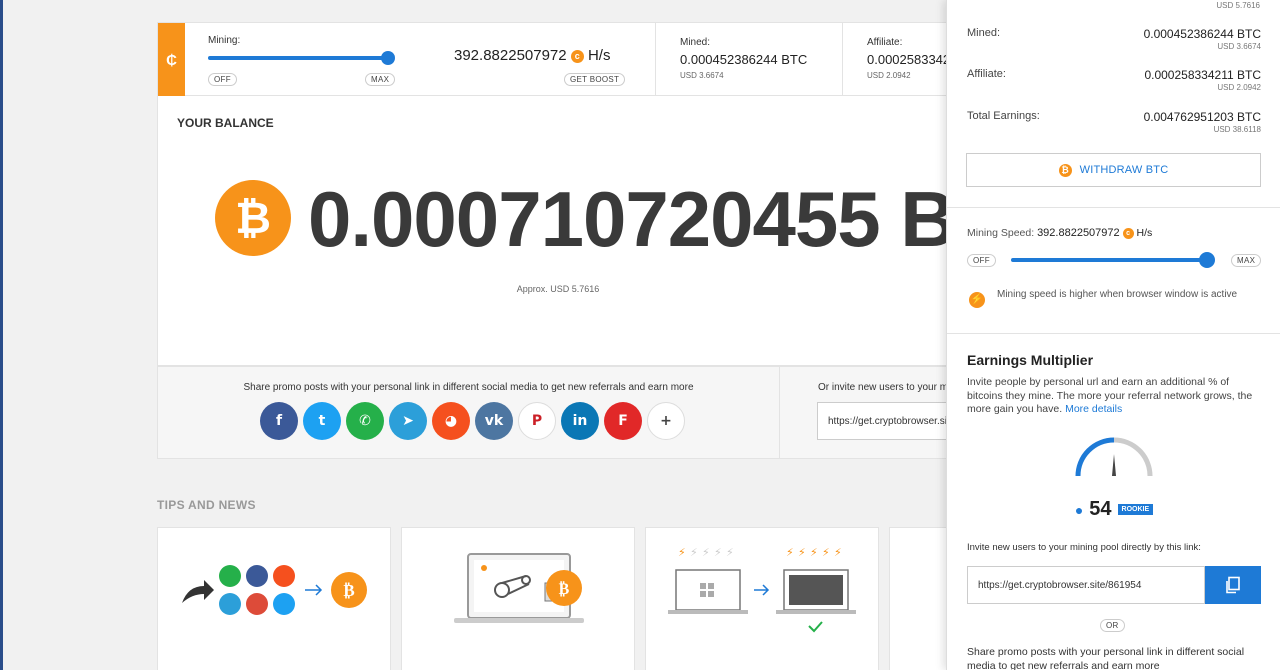 The width and height of the screenshot is (1280, 670). What do you see at coordinates (632, 219) in the screenshot?
I see `balance-amount: 0.000710720455 BTC` at bounding box center [632, 219].